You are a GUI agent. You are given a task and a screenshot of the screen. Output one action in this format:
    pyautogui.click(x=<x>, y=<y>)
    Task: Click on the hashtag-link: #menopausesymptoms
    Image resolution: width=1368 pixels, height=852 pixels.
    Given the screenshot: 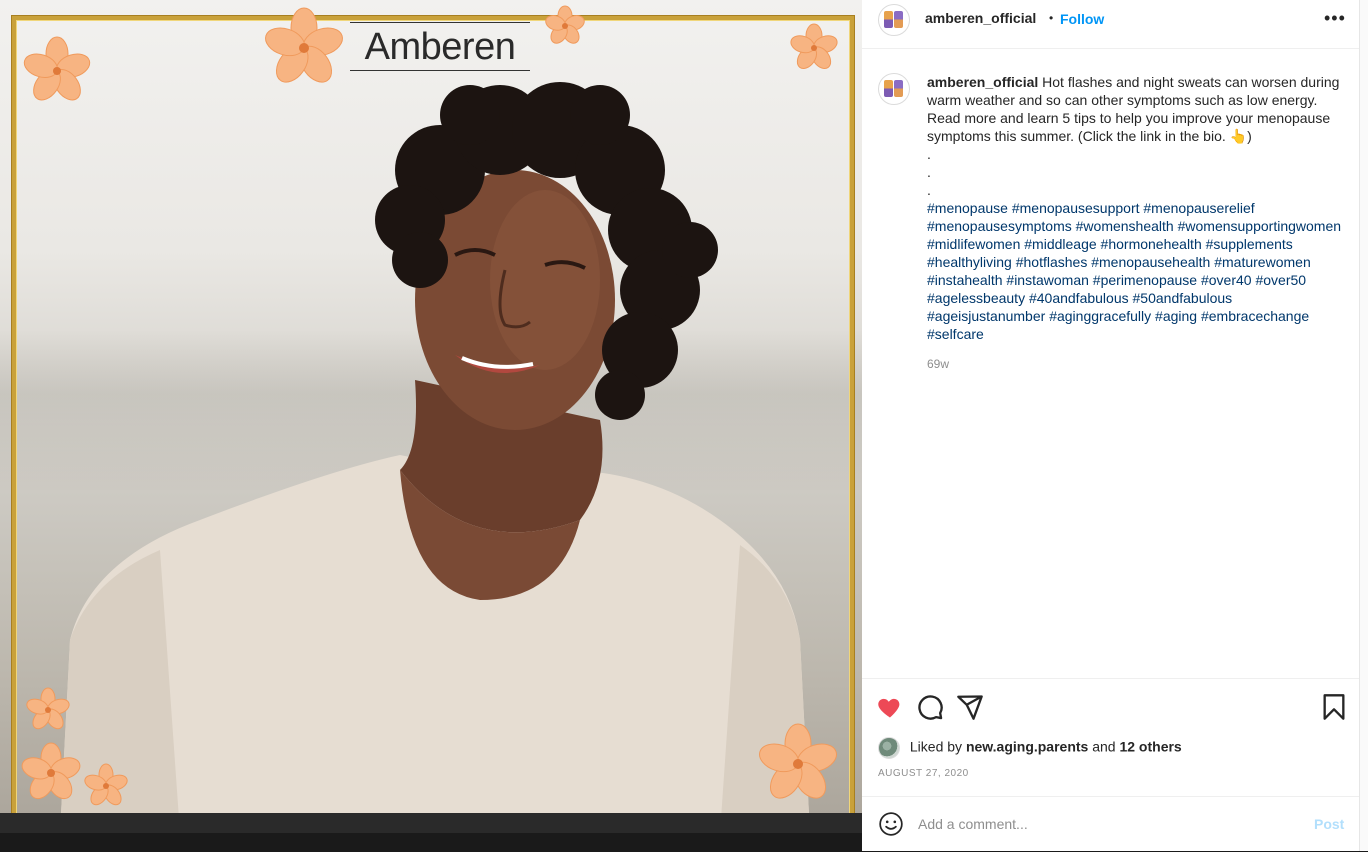 What is the action you would take?
    pyautogui.click(x=999, y=226)
    